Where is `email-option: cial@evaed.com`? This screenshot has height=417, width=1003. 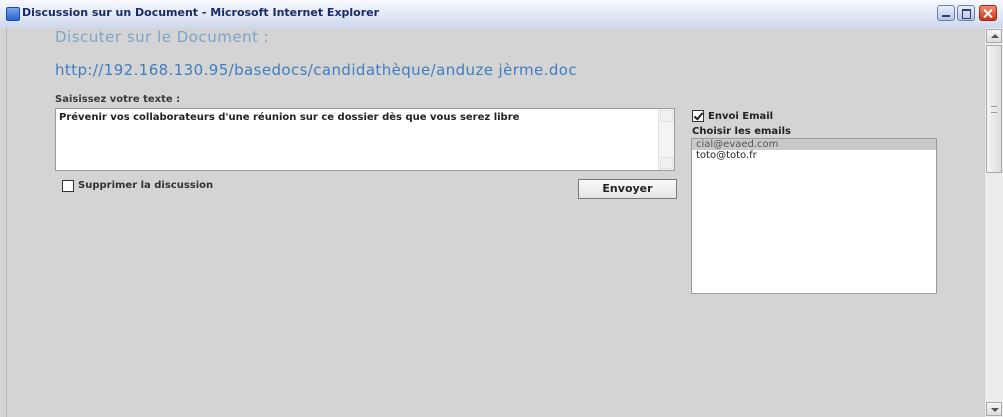
email-option: cial@evaed.com is located at coordinates (814, 144).